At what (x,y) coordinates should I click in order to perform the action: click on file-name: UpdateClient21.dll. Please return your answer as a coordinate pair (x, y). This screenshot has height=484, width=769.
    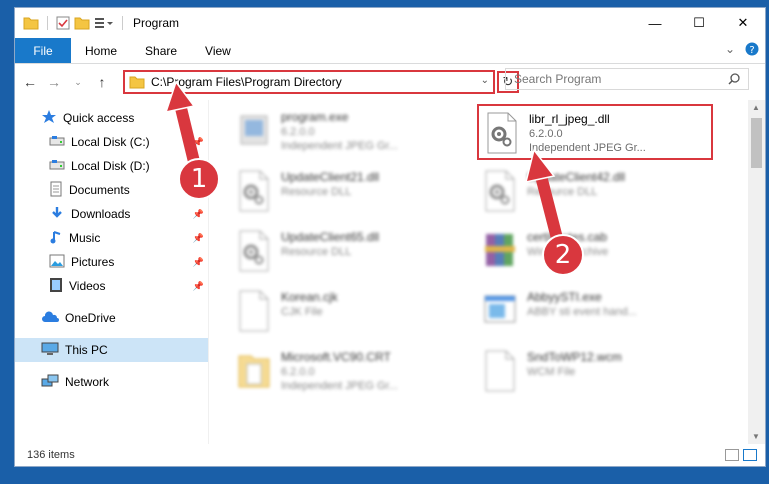
    Looking at the image, I should click on (330, 177).